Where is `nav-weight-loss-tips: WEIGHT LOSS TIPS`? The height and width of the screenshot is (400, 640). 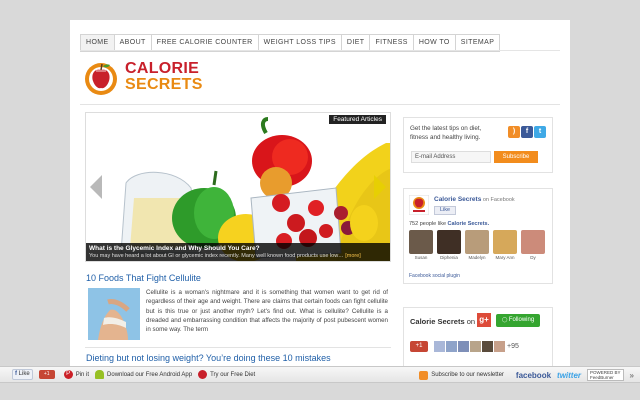
nav-weight-loss-tips: WEIGHT LOSS TIPS is located at coordinates (300, 43).